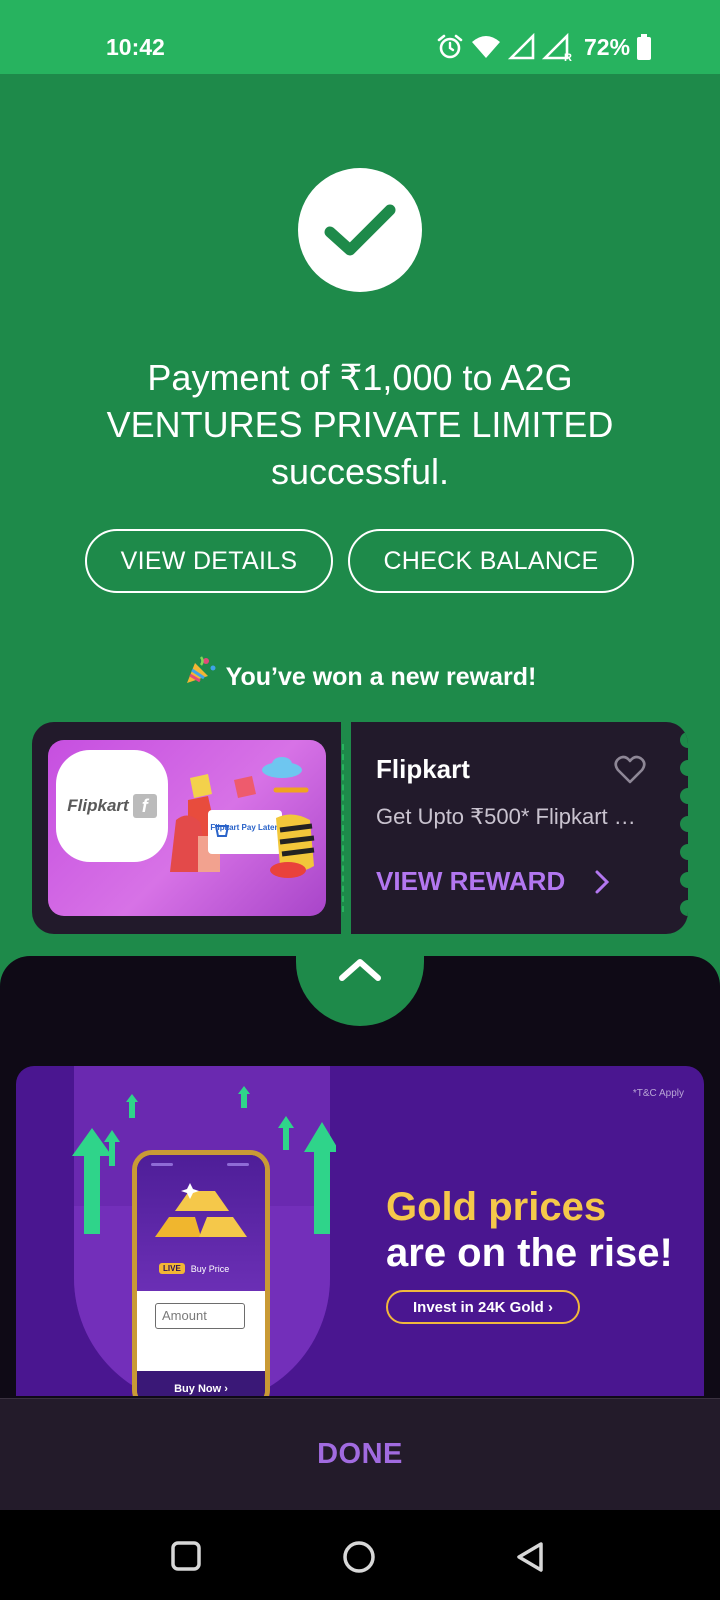 This screenshot has height=1600, width=720. Describe the element at coordinates (343, 828) in the screenshot. I see `coupon-dashed-line` at that location.